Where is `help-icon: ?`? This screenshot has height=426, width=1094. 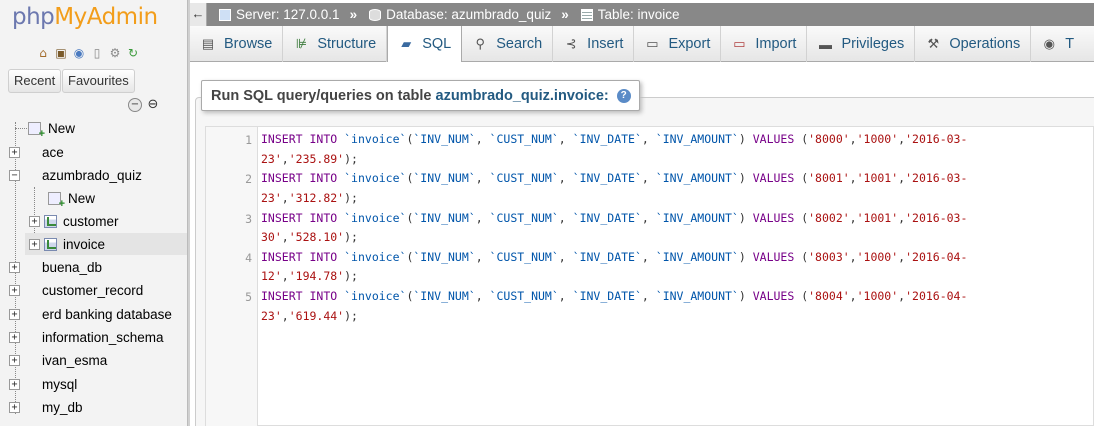 help-icon: ? is located at coordinates (623, 95).